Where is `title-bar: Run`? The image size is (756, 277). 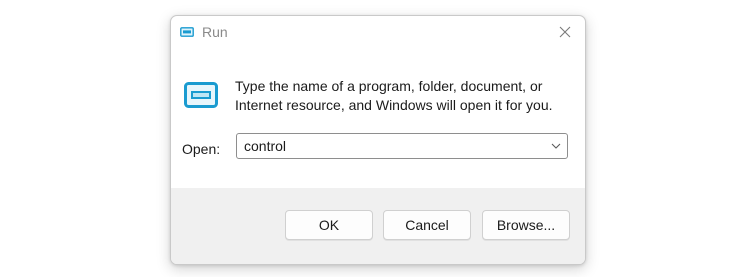
title-bar: Run is located at coordinates (378, 33).